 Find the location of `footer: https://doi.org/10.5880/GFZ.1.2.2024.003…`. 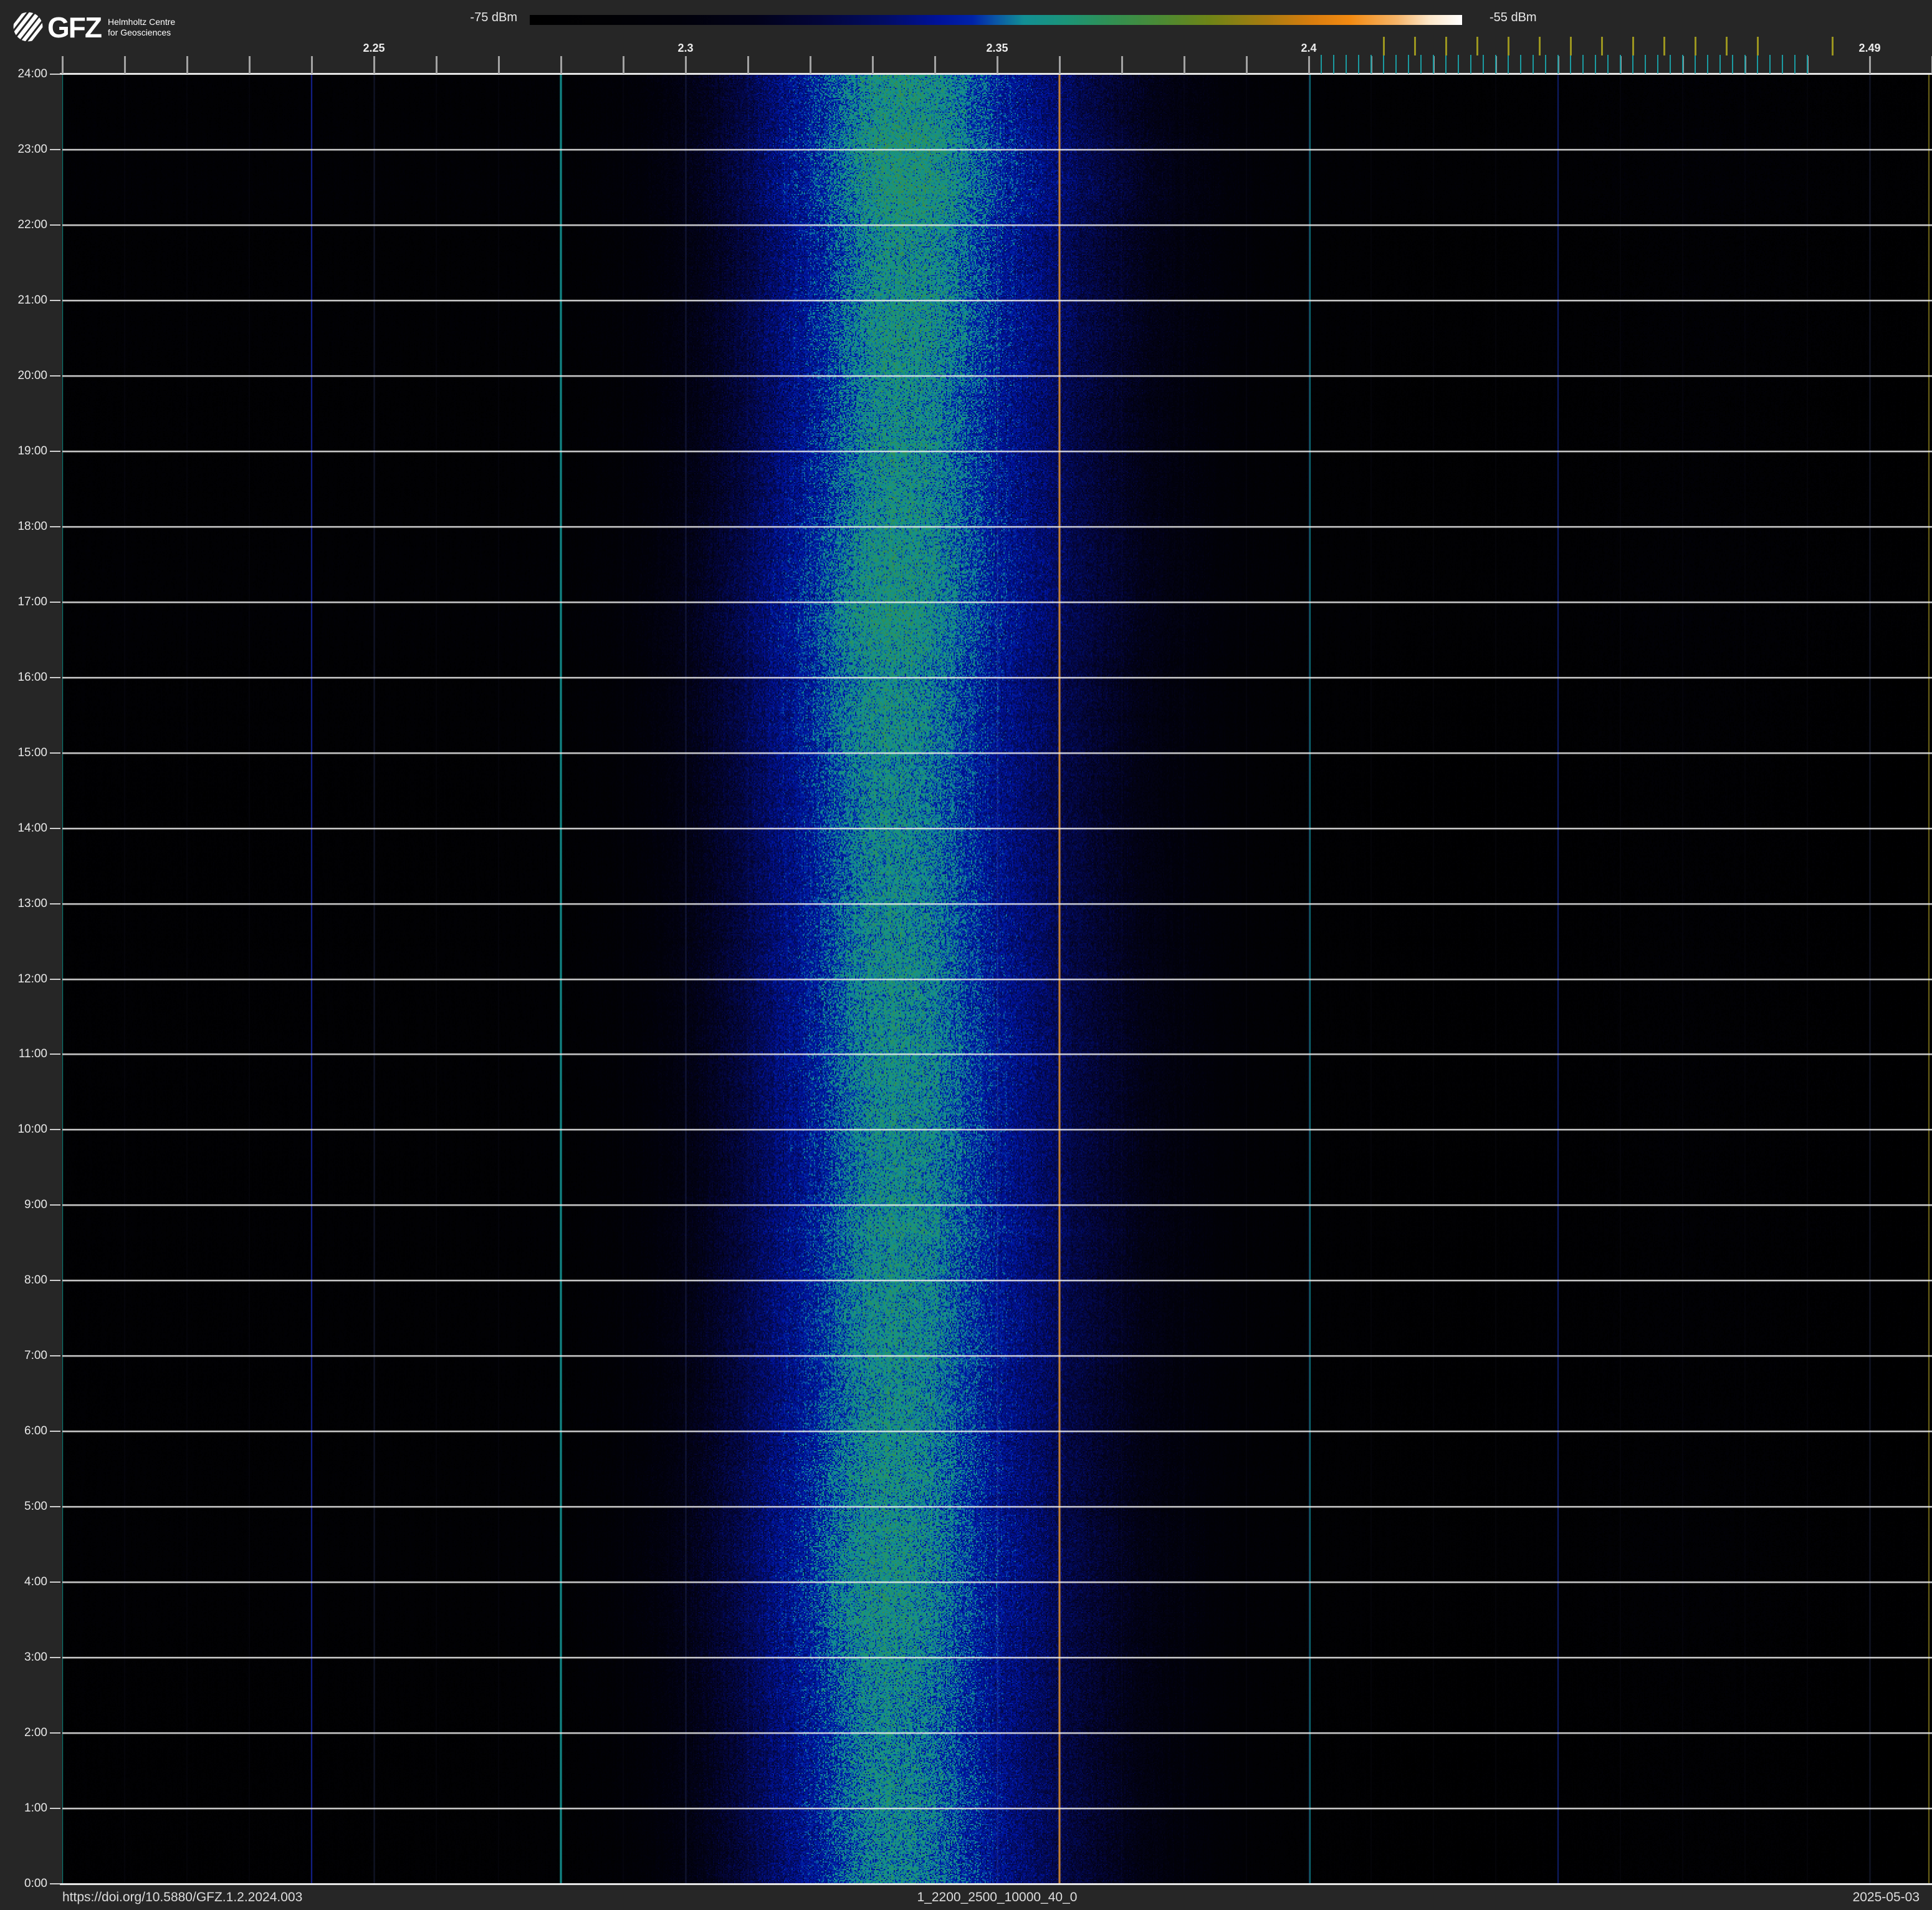

footer: https://doi.org/10.5880/GFZ.1.2.2024.003… is located at coordinates (966, 1897).